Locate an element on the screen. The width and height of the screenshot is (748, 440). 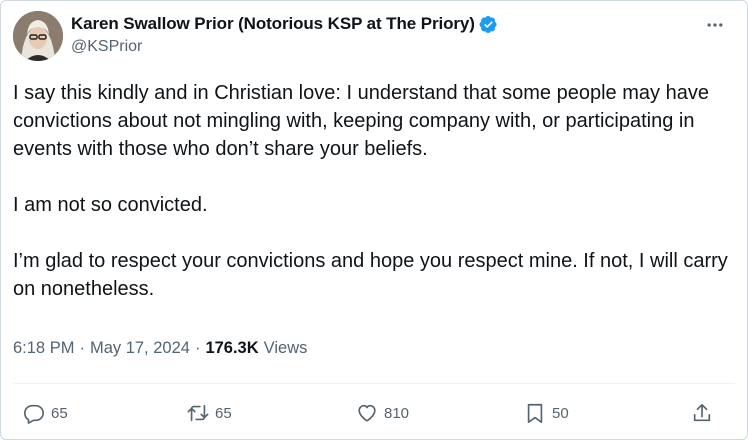
avatar is located at coordinates (38, 36).